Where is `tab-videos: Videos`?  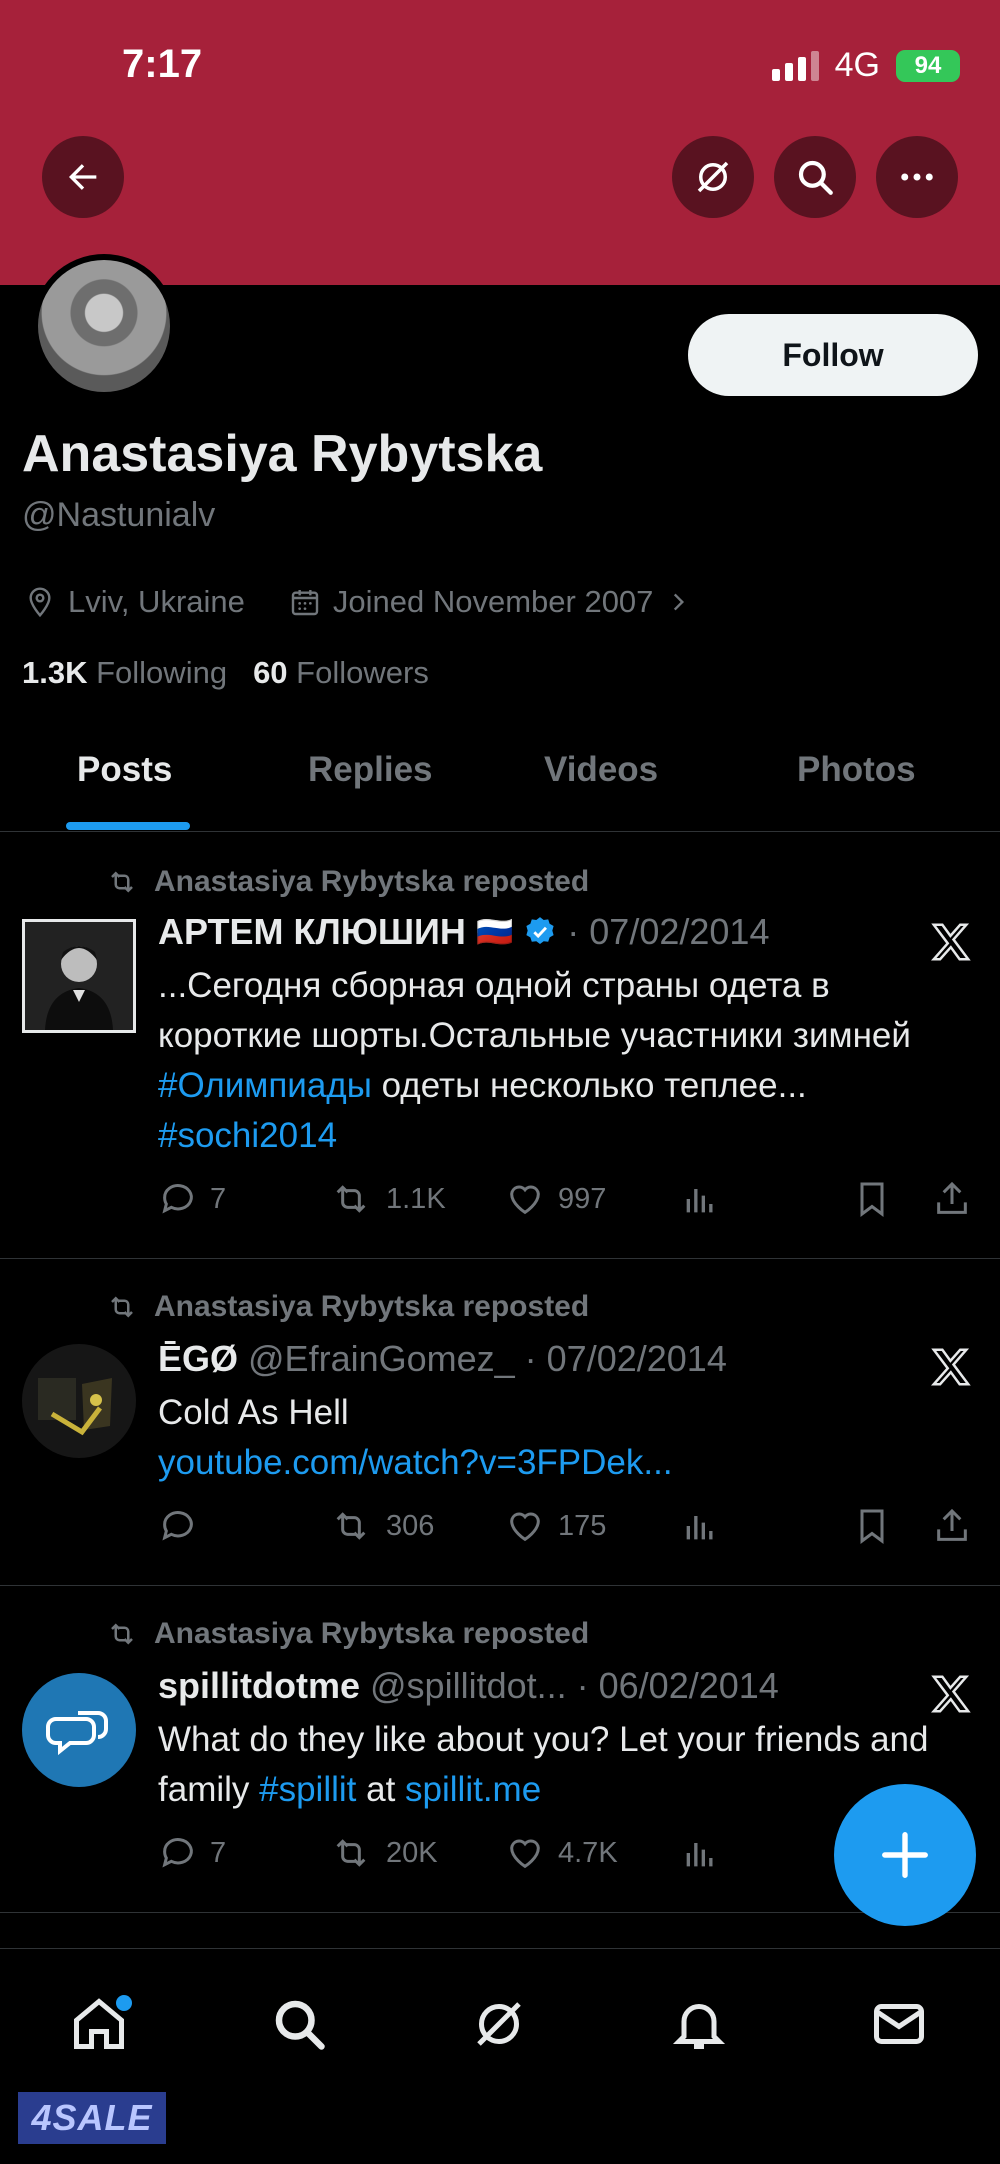
tab-videos: Videos is located at coordinates (601, 770).